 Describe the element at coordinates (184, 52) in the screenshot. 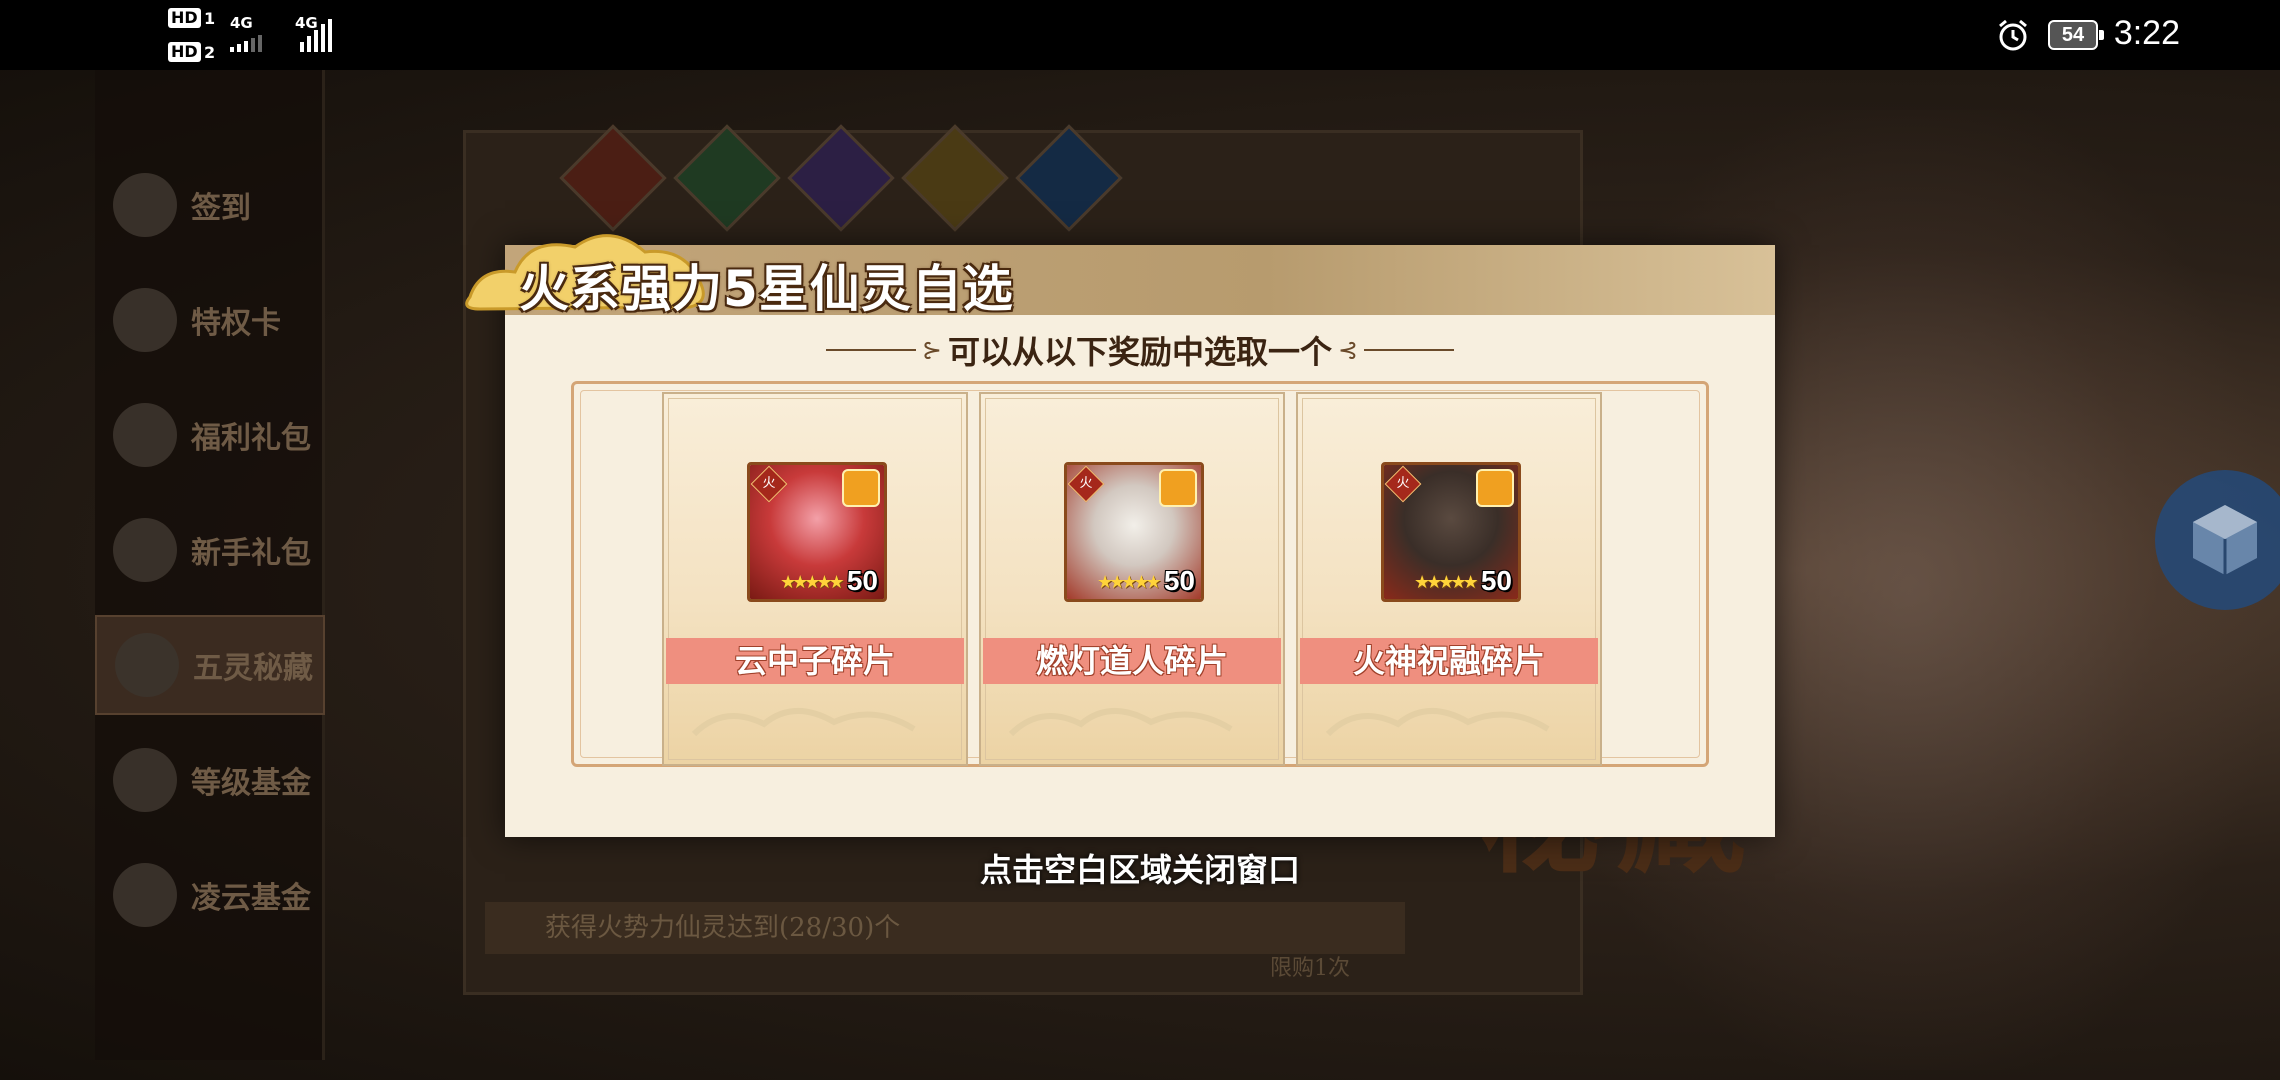

I see `sim2-hd-badge: HD` at that location.